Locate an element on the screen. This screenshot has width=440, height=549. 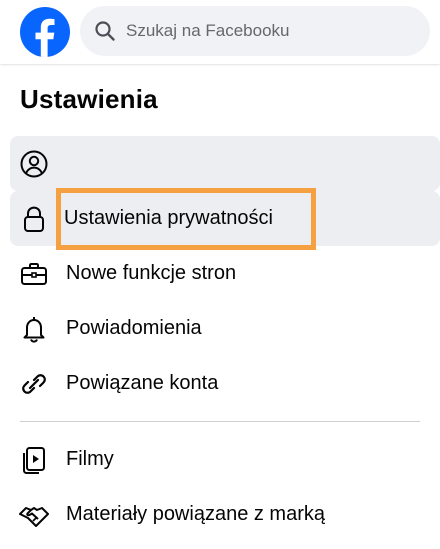
menu-item-label: Ustawienia prywatności is located at coordinates (168, 218).